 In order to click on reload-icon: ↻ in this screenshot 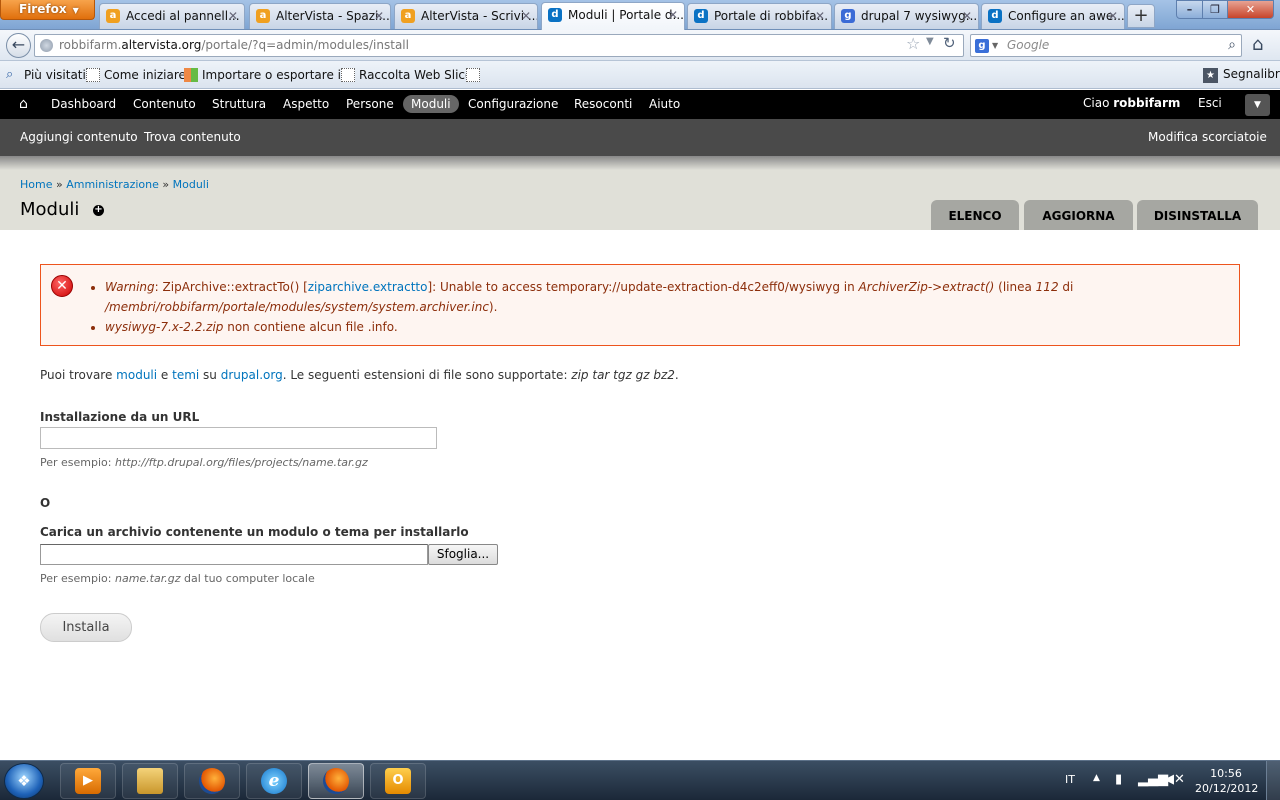, I will do `click(949, 43)`.